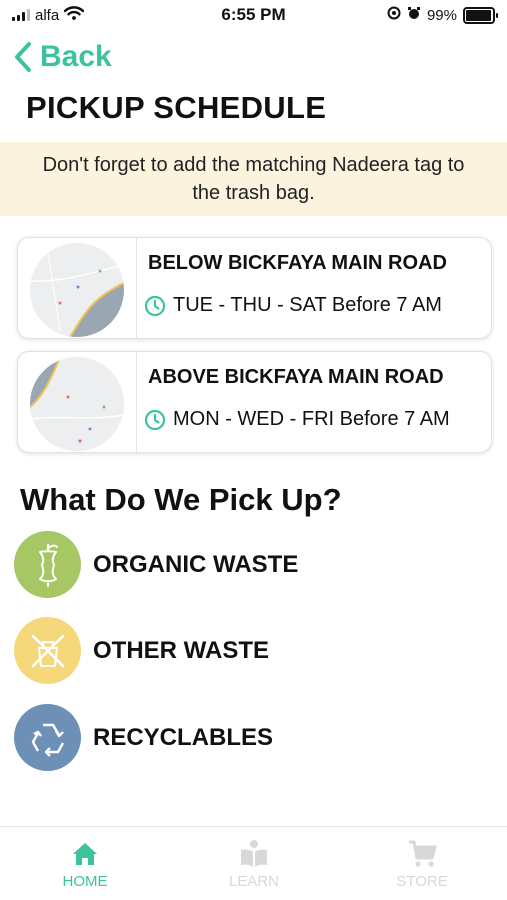 Image resolution: width=507 pixels, height=900 pixels. I want to click on chevron-left-icon, so click(23, 57).